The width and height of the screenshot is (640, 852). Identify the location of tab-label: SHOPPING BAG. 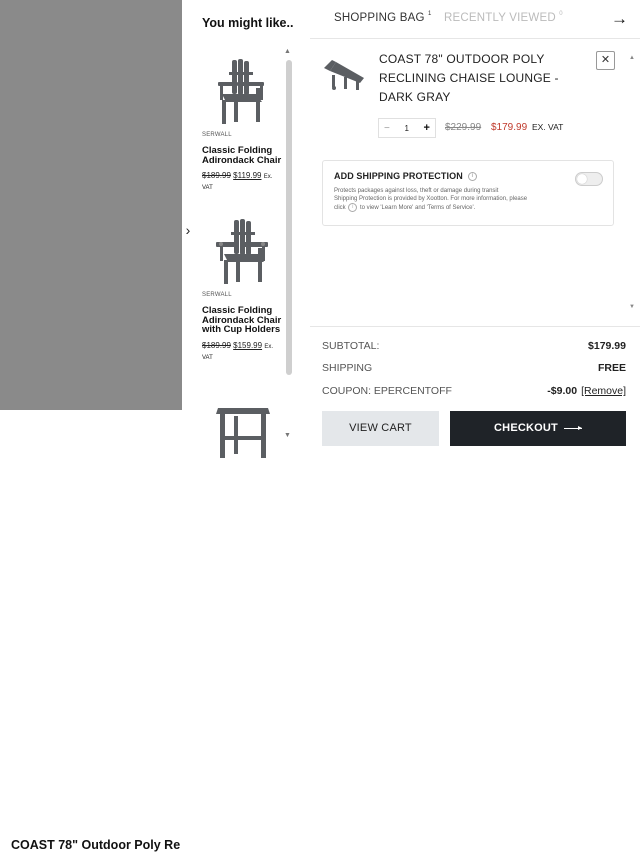
(379, 18).